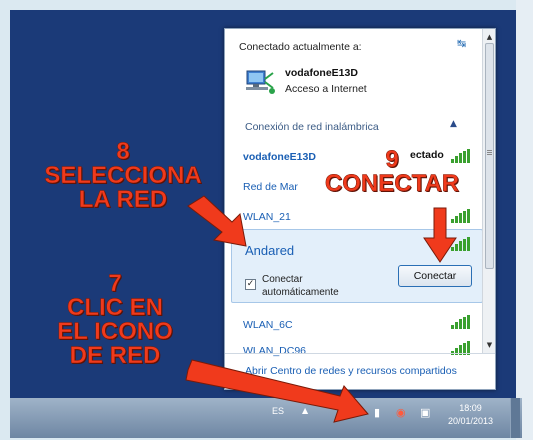  I want to click on annotation-8-line1: SELECCIONA, so click(123, 175).